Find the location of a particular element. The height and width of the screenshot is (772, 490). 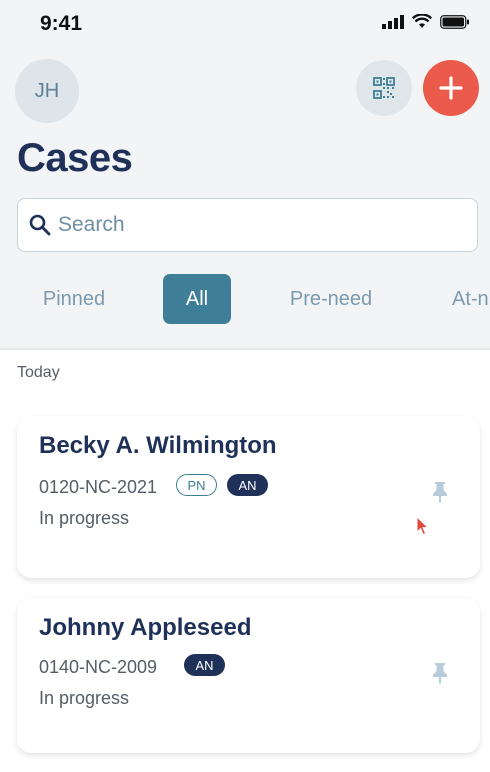

status-icons is located at coordinates (426, 21).